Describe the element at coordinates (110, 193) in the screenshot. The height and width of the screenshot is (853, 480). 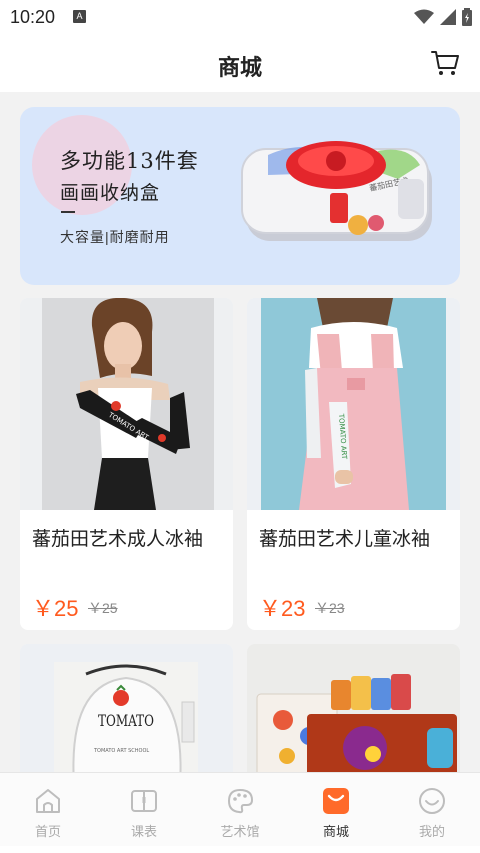
I see `banner-title-line2: 画画收纳盒` at that location.